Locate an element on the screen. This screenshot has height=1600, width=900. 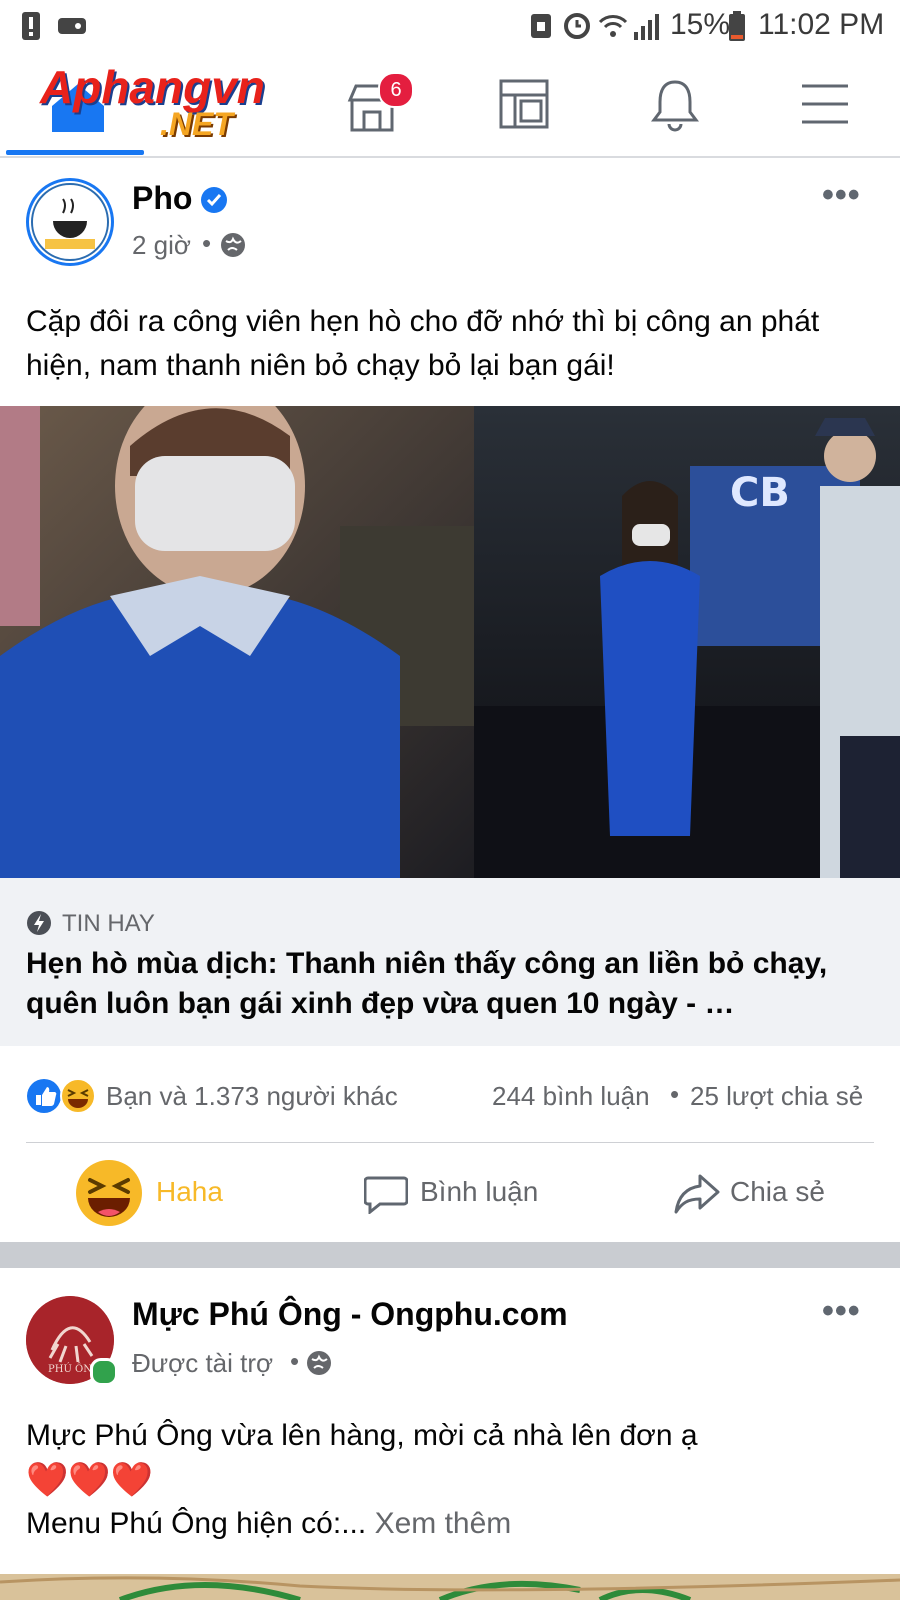
home-tab: Aphangvn .NET is located at coordinates (180, 105).